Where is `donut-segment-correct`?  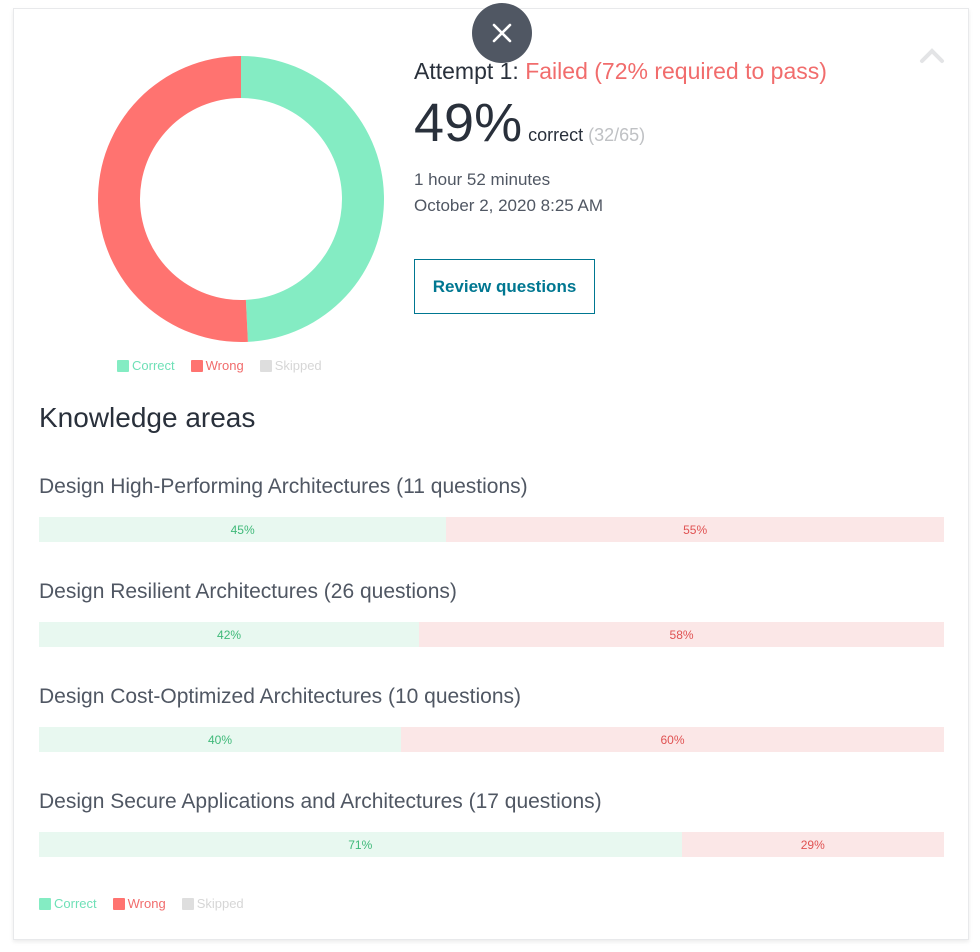 donut-segment-correct is located at coordinates (313, 199).